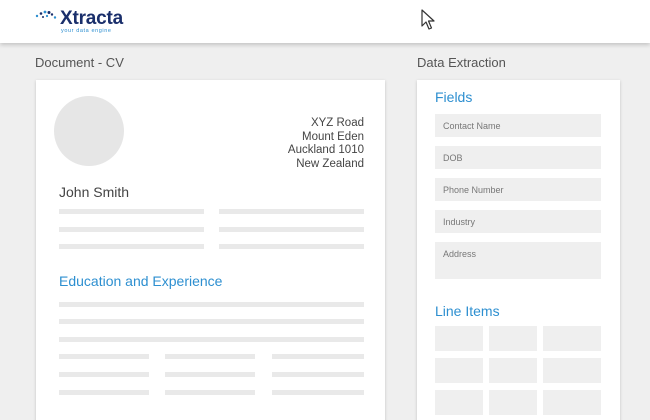  I want to click on document-section-title: Document - CV, so click(79, 62).